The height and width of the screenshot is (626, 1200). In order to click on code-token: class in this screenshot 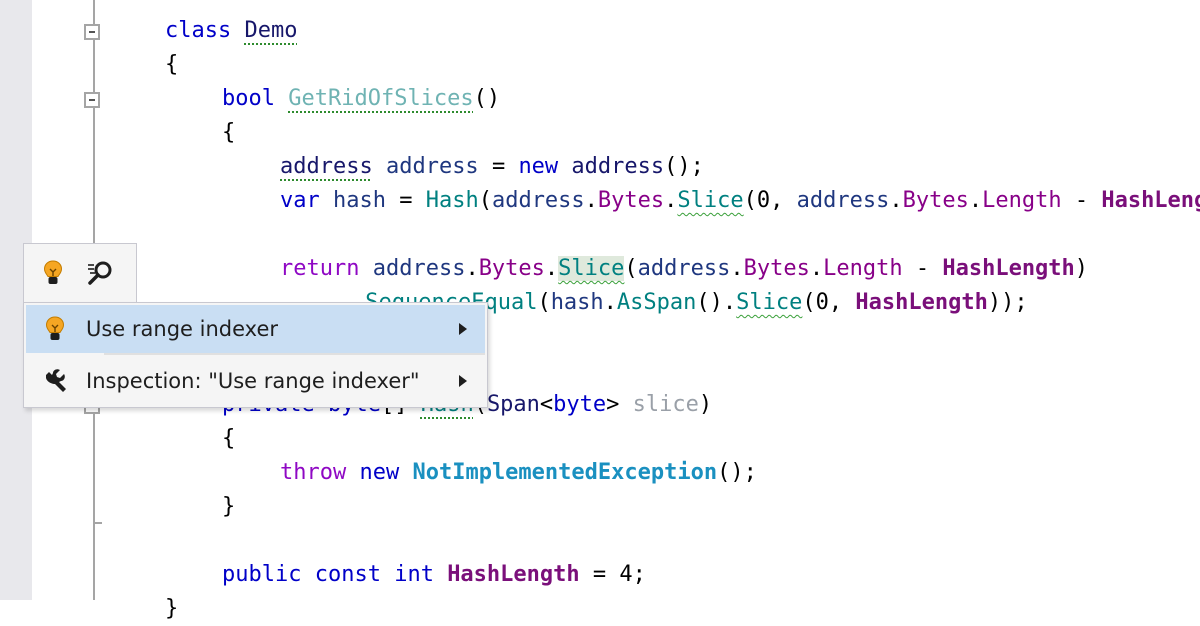, I will do `click(205, 30)`.